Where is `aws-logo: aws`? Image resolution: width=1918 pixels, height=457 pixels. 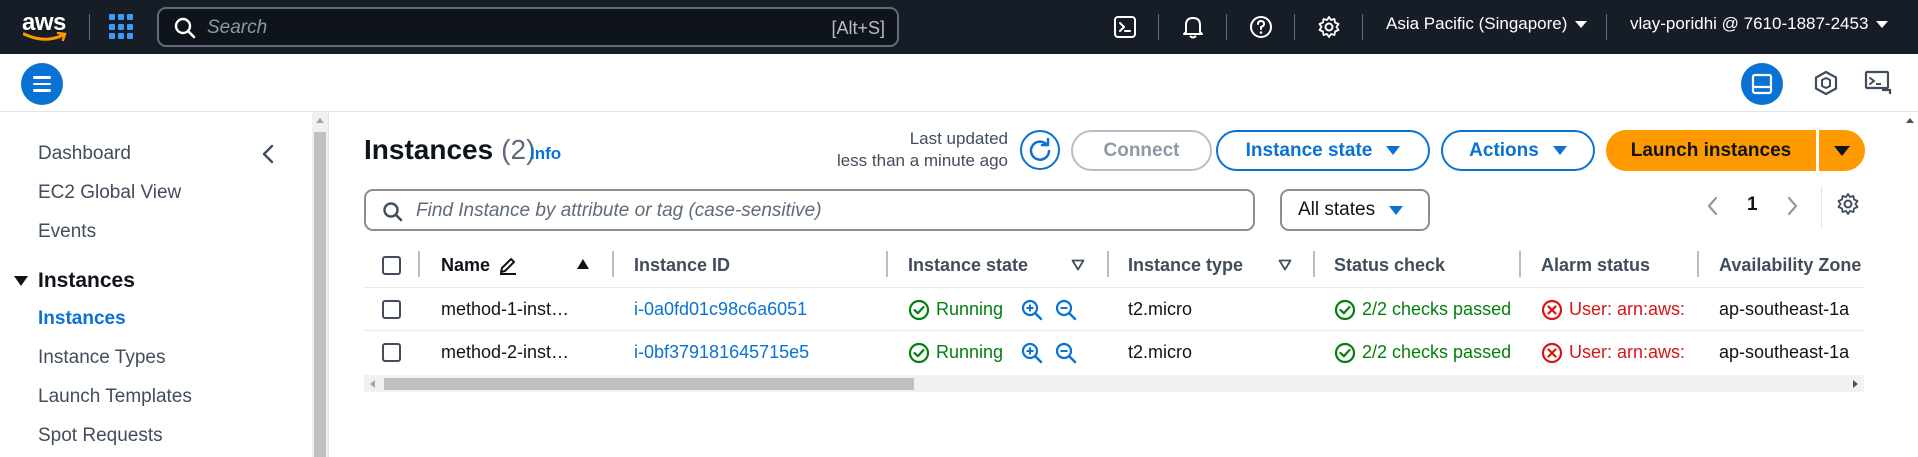 aws-logo: aws is located at coordinates (47, 26).